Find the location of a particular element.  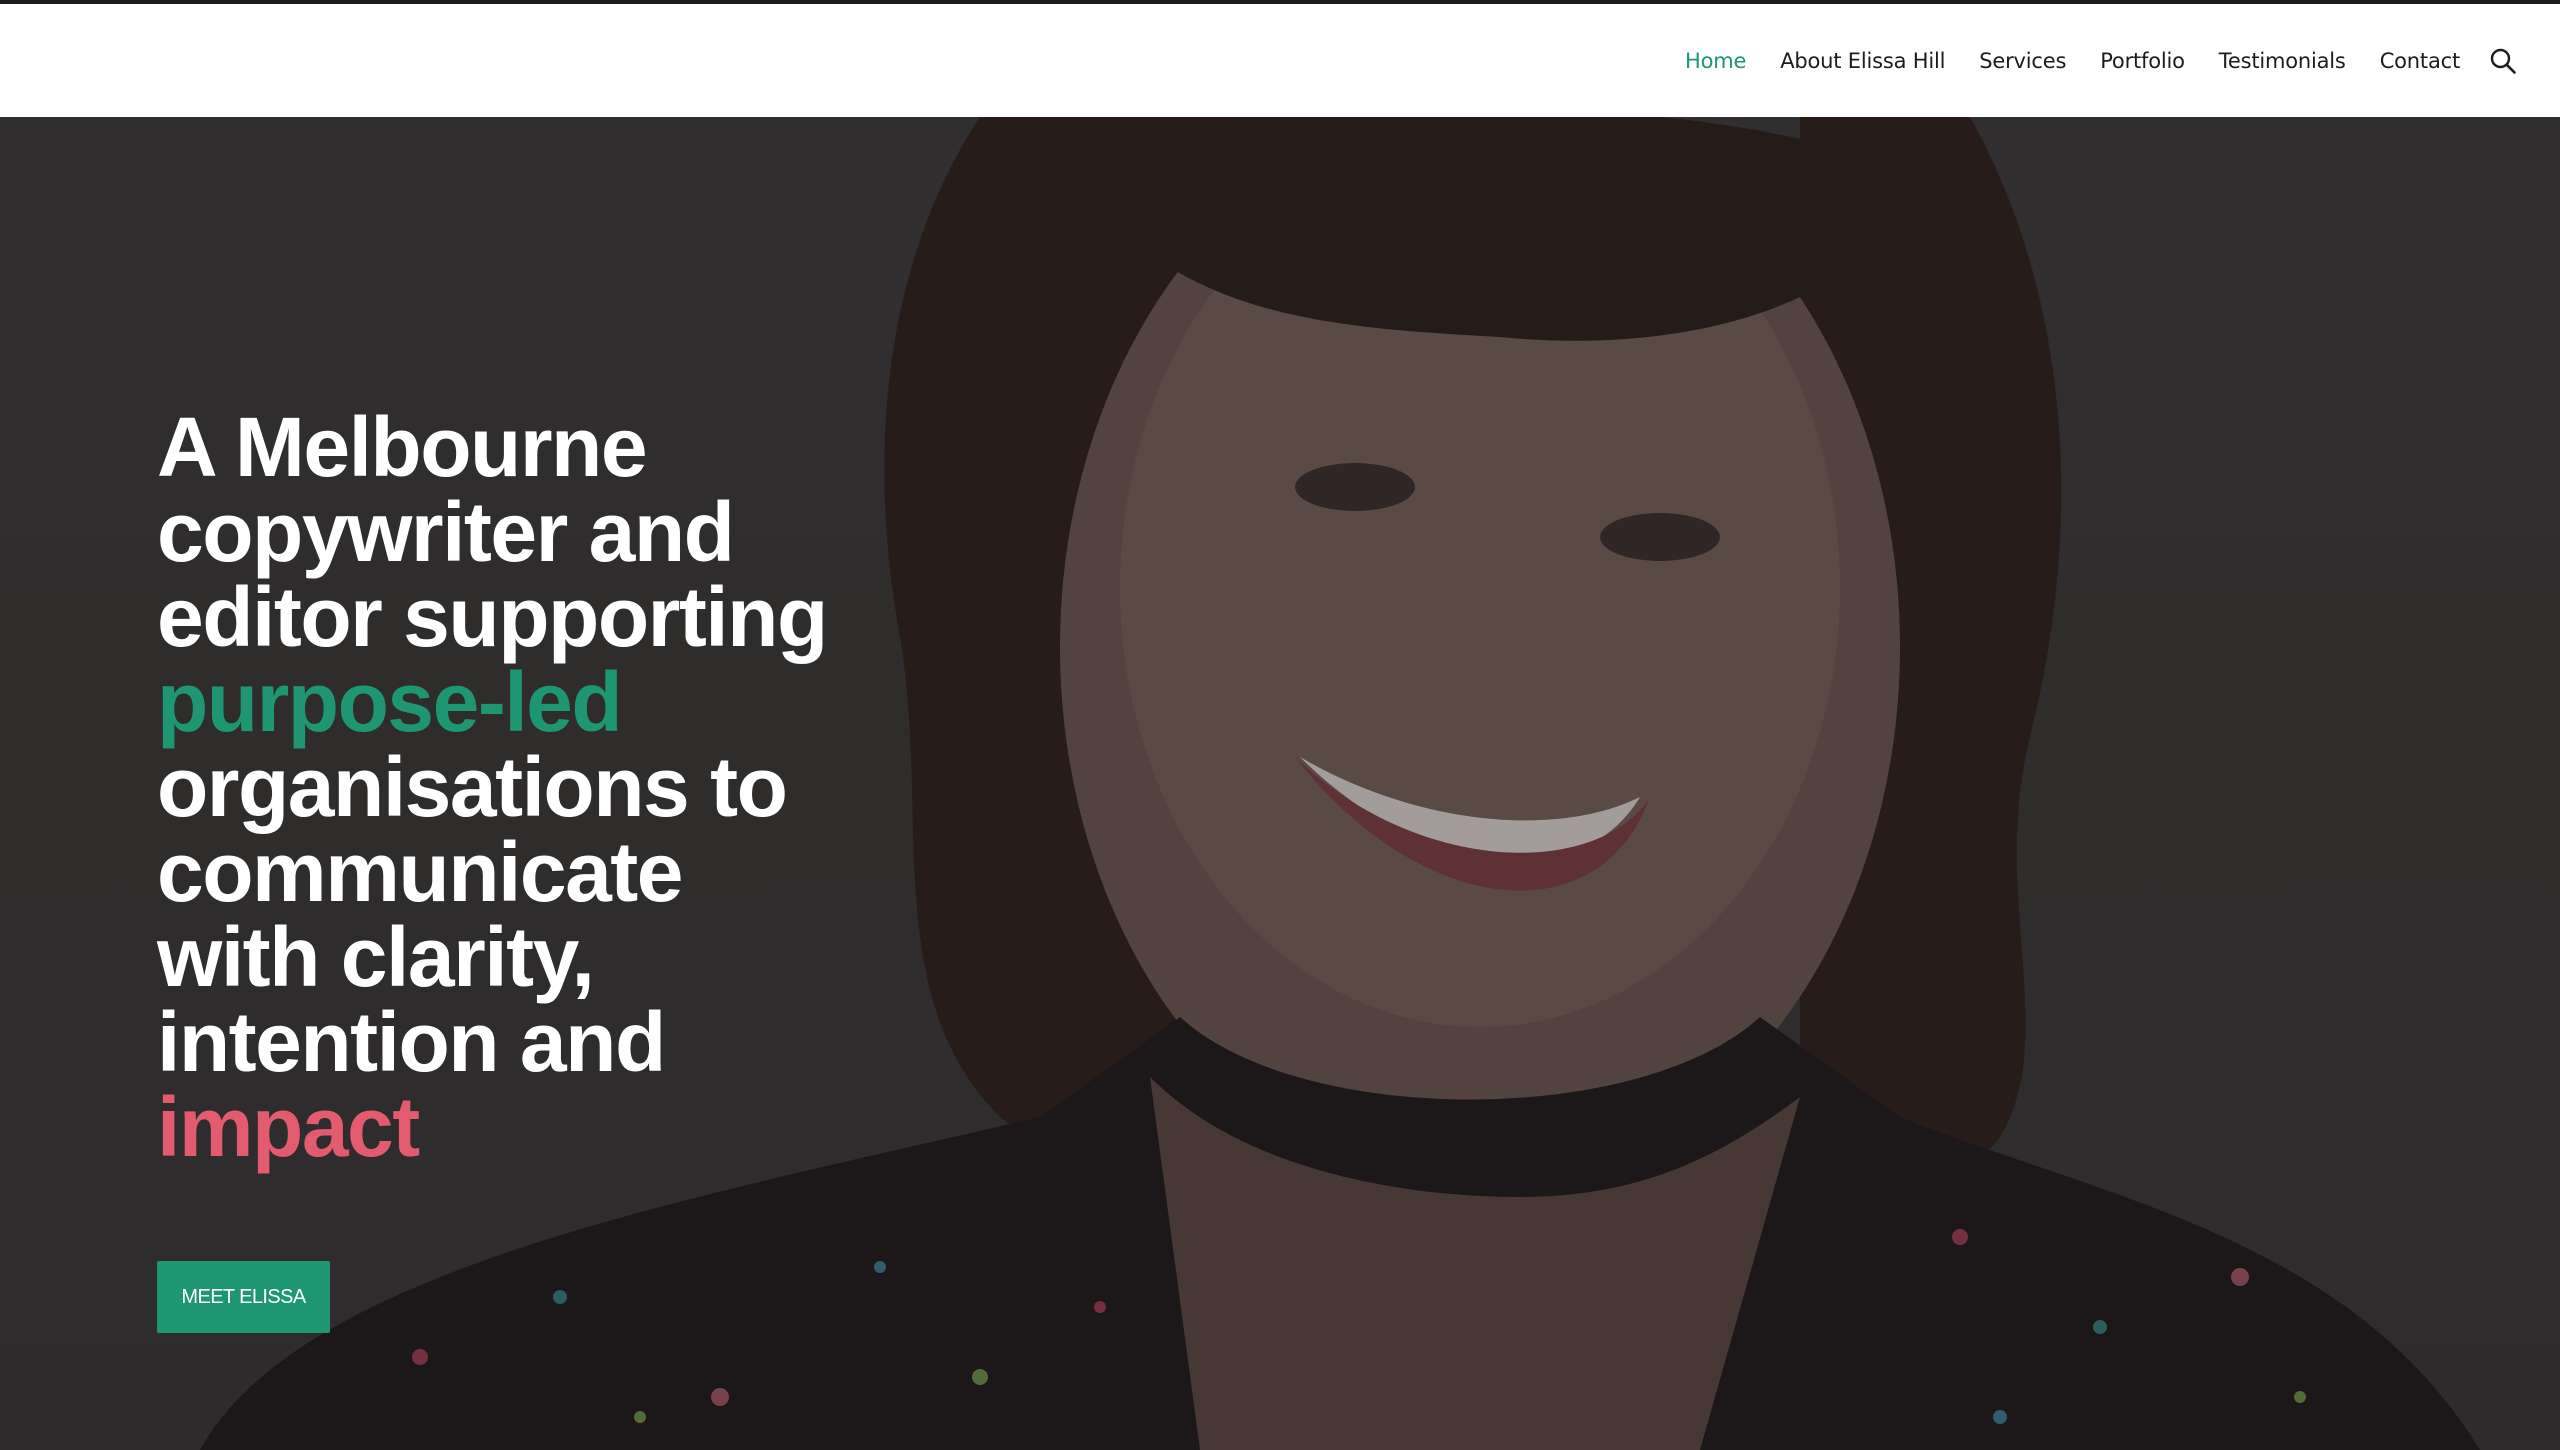

headline-line-5: organisations to is located at coordinates (472, 787).